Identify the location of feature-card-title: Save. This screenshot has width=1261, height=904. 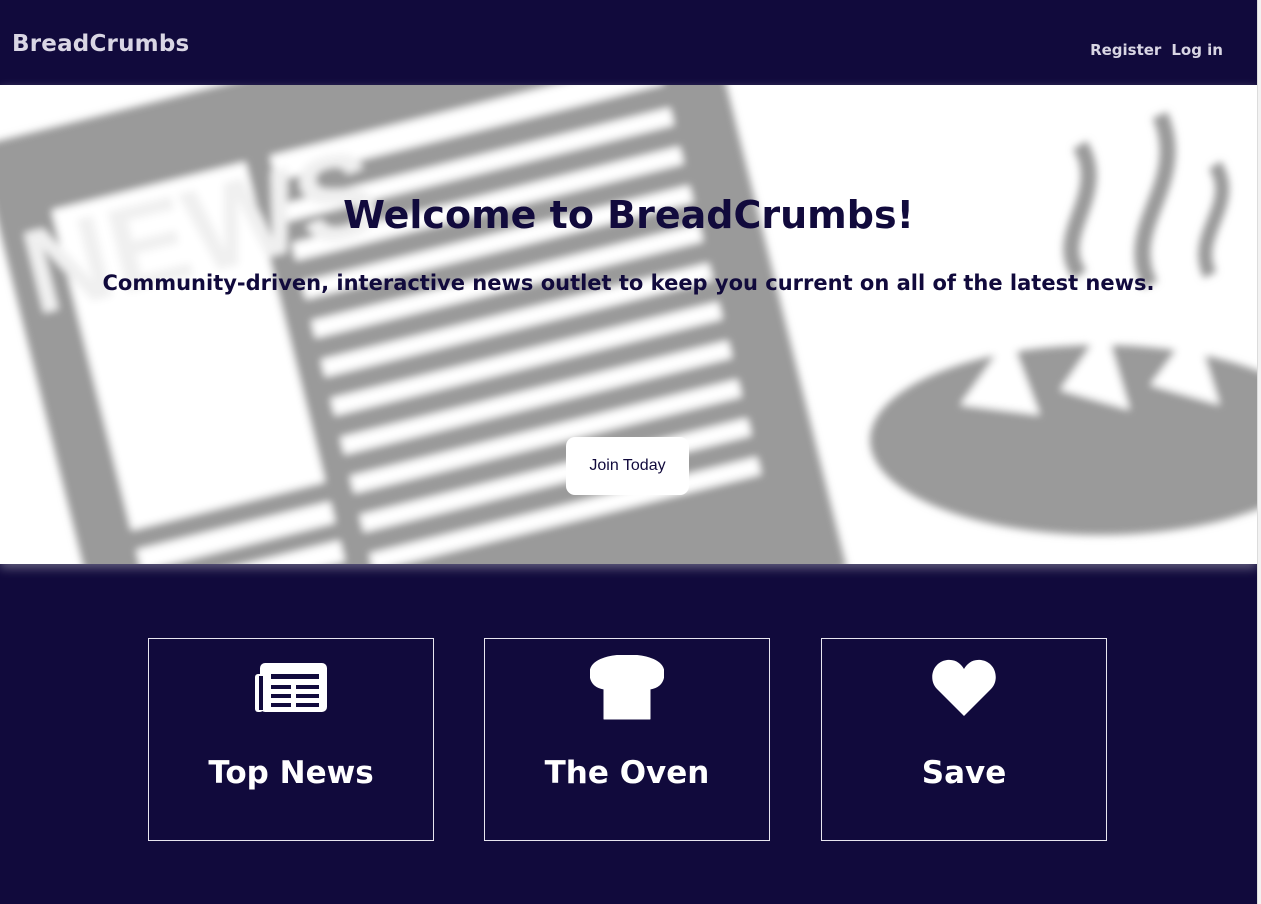
(964, 773).